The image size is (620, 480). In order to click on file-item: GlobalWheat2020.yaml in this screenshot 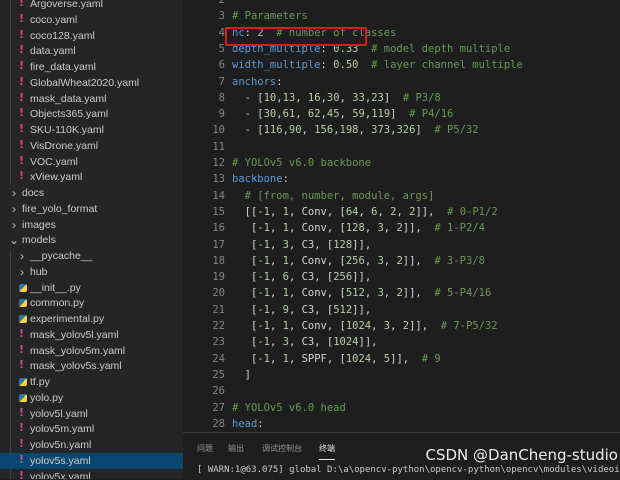, I will do `click(91, 83)`.